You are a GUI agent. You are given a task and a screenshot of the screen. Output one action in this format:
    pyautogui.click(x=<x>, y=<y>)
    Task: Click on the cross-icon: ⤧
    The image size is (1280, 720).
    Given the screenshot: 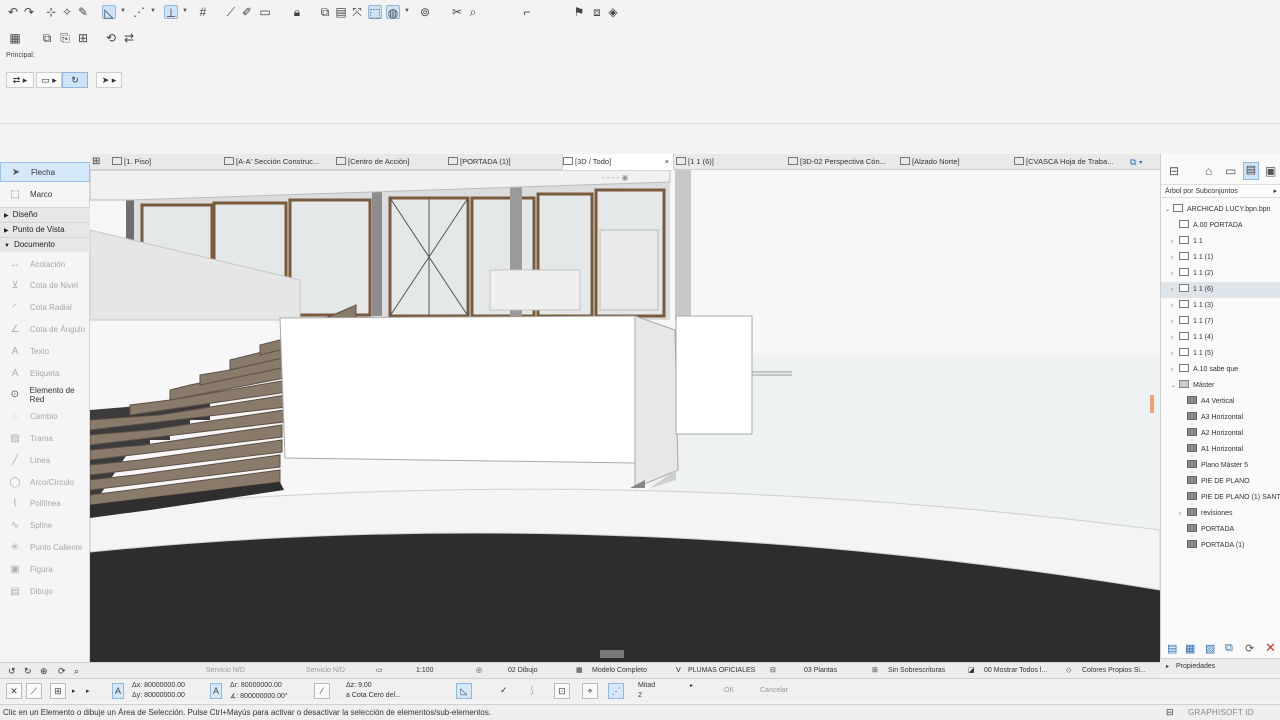 What is the action you would take?
    pyautogui.click(x=357, y=12)
    